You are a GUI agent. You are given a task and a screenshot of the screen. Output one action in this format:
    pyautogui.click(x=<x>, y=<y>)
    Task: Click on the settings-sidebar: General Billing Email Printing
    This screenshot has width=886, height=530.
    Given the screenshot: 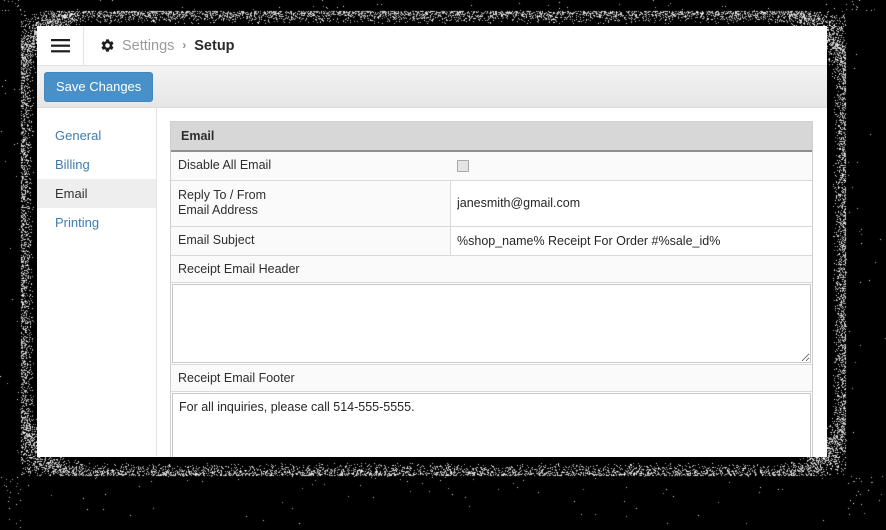 What is the action you would take?
    pyautogui.click(x=97, y=282)
    